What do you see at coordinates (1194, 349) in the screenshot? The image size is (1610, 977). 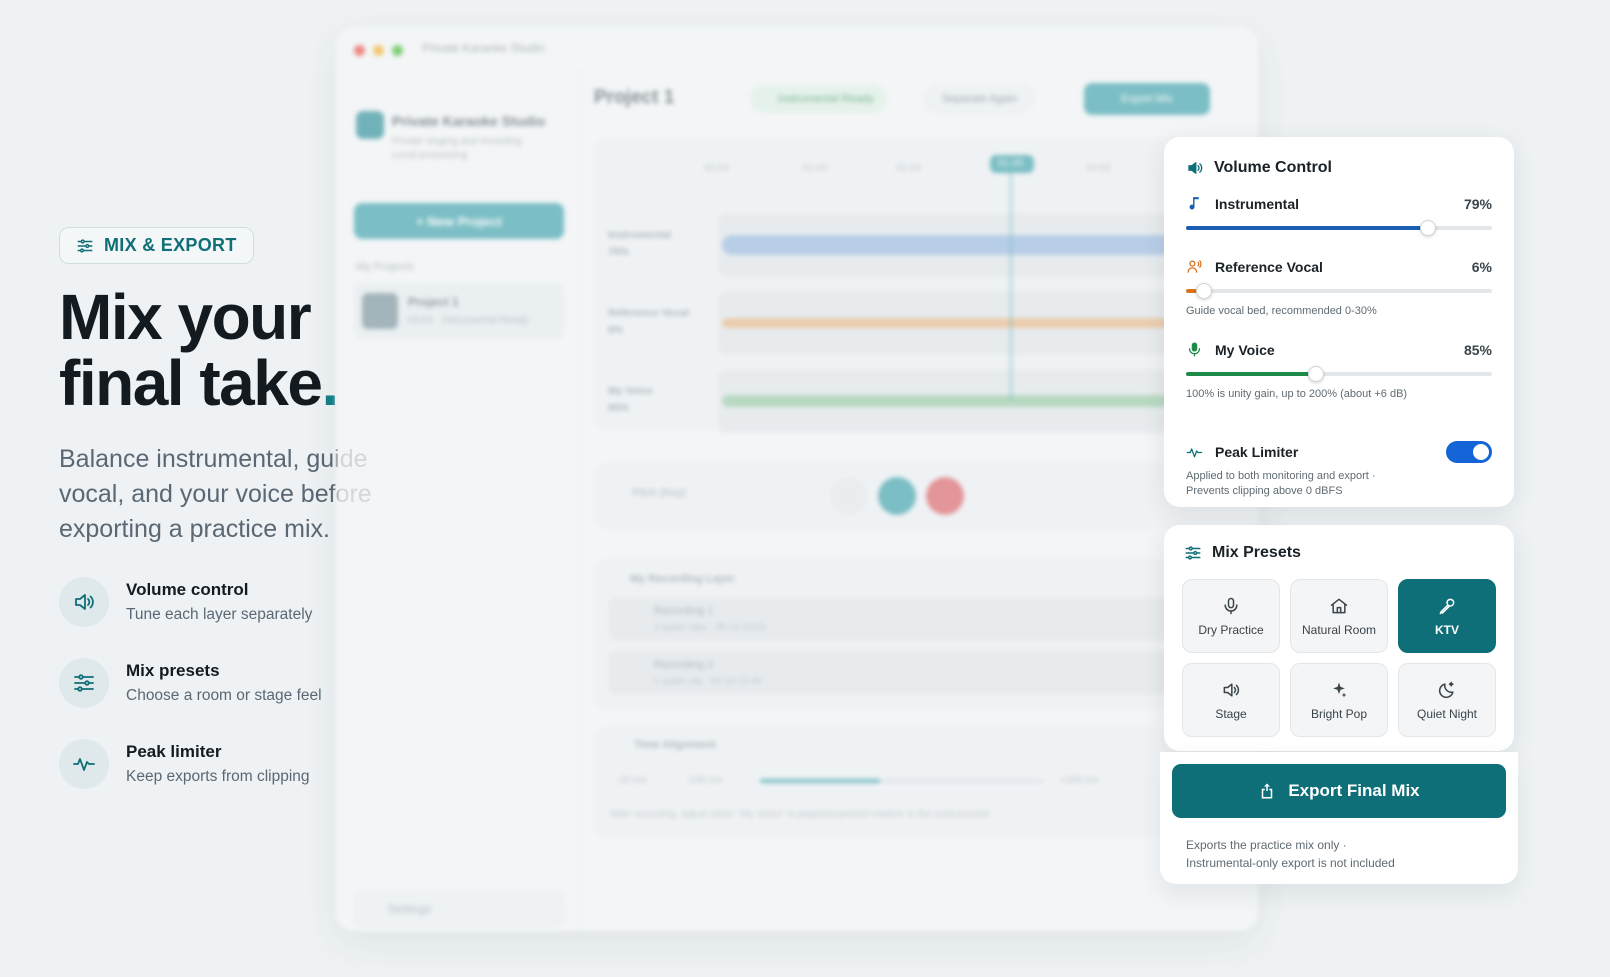 I see `microphone-icon` at bounding box center [1194, 349].